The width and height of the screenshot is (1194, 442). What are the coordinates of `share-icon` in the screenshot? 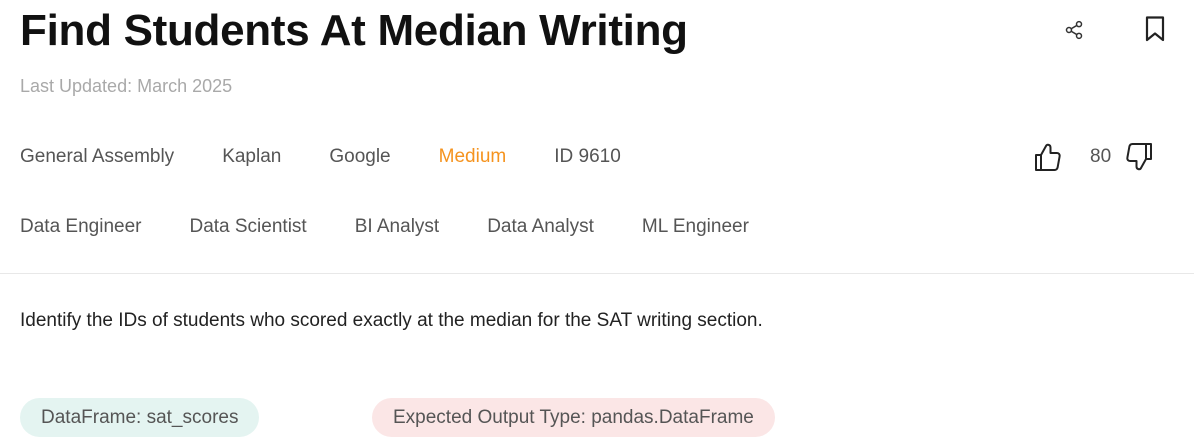 It's located at (1074, 30).